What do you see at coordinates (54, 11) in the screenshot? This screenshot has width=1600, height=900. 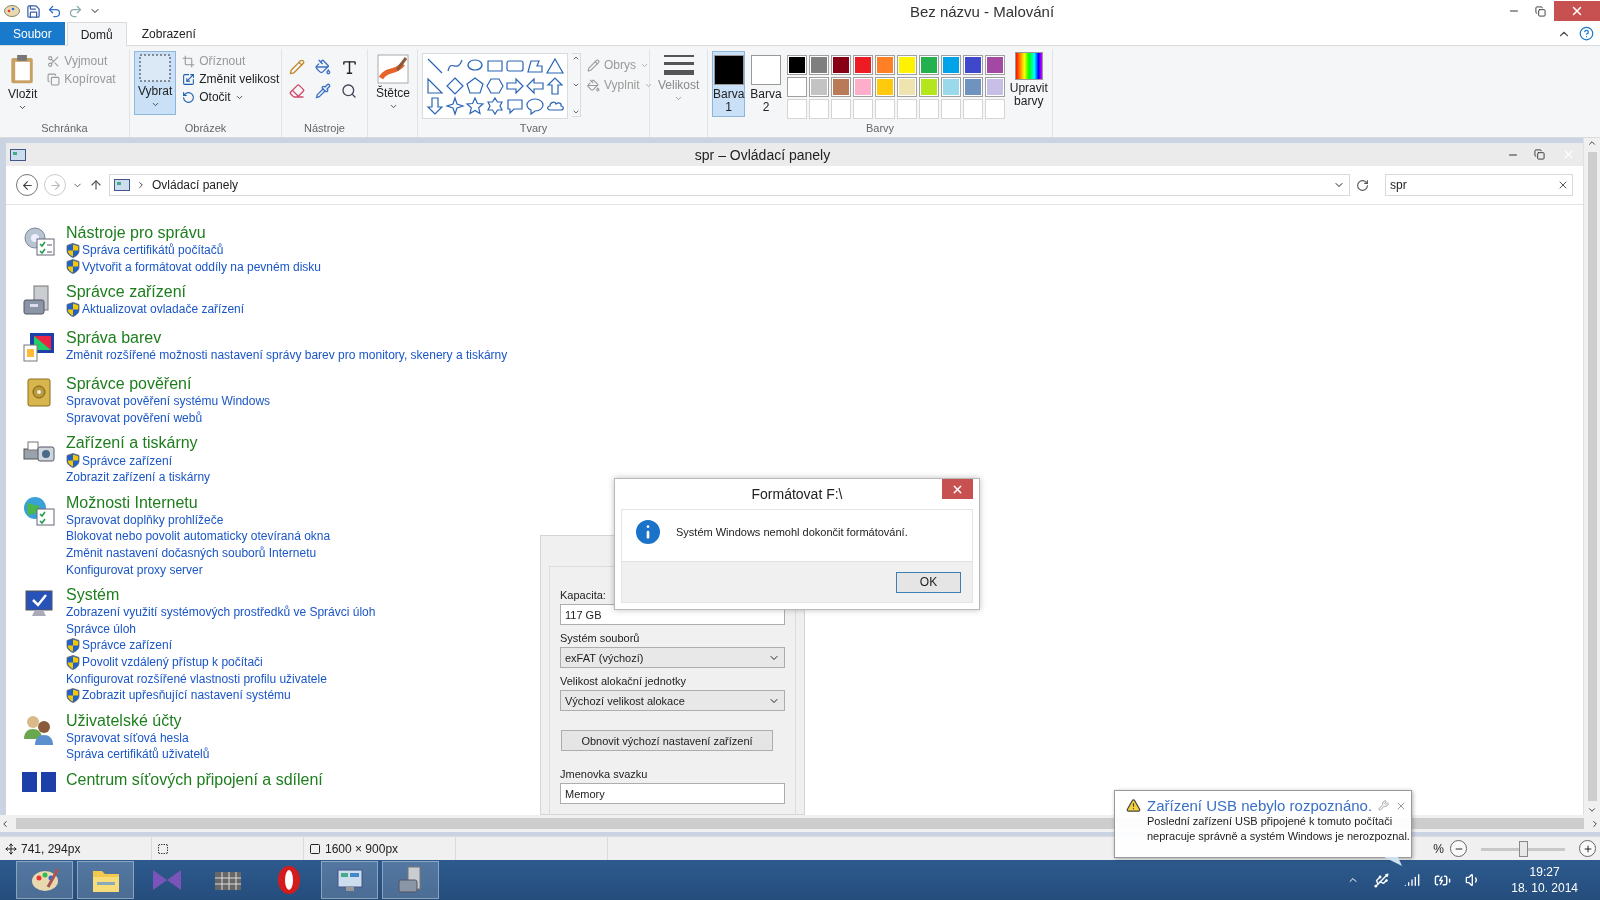 I see `undo-icon` at bounding box center [54, 11].